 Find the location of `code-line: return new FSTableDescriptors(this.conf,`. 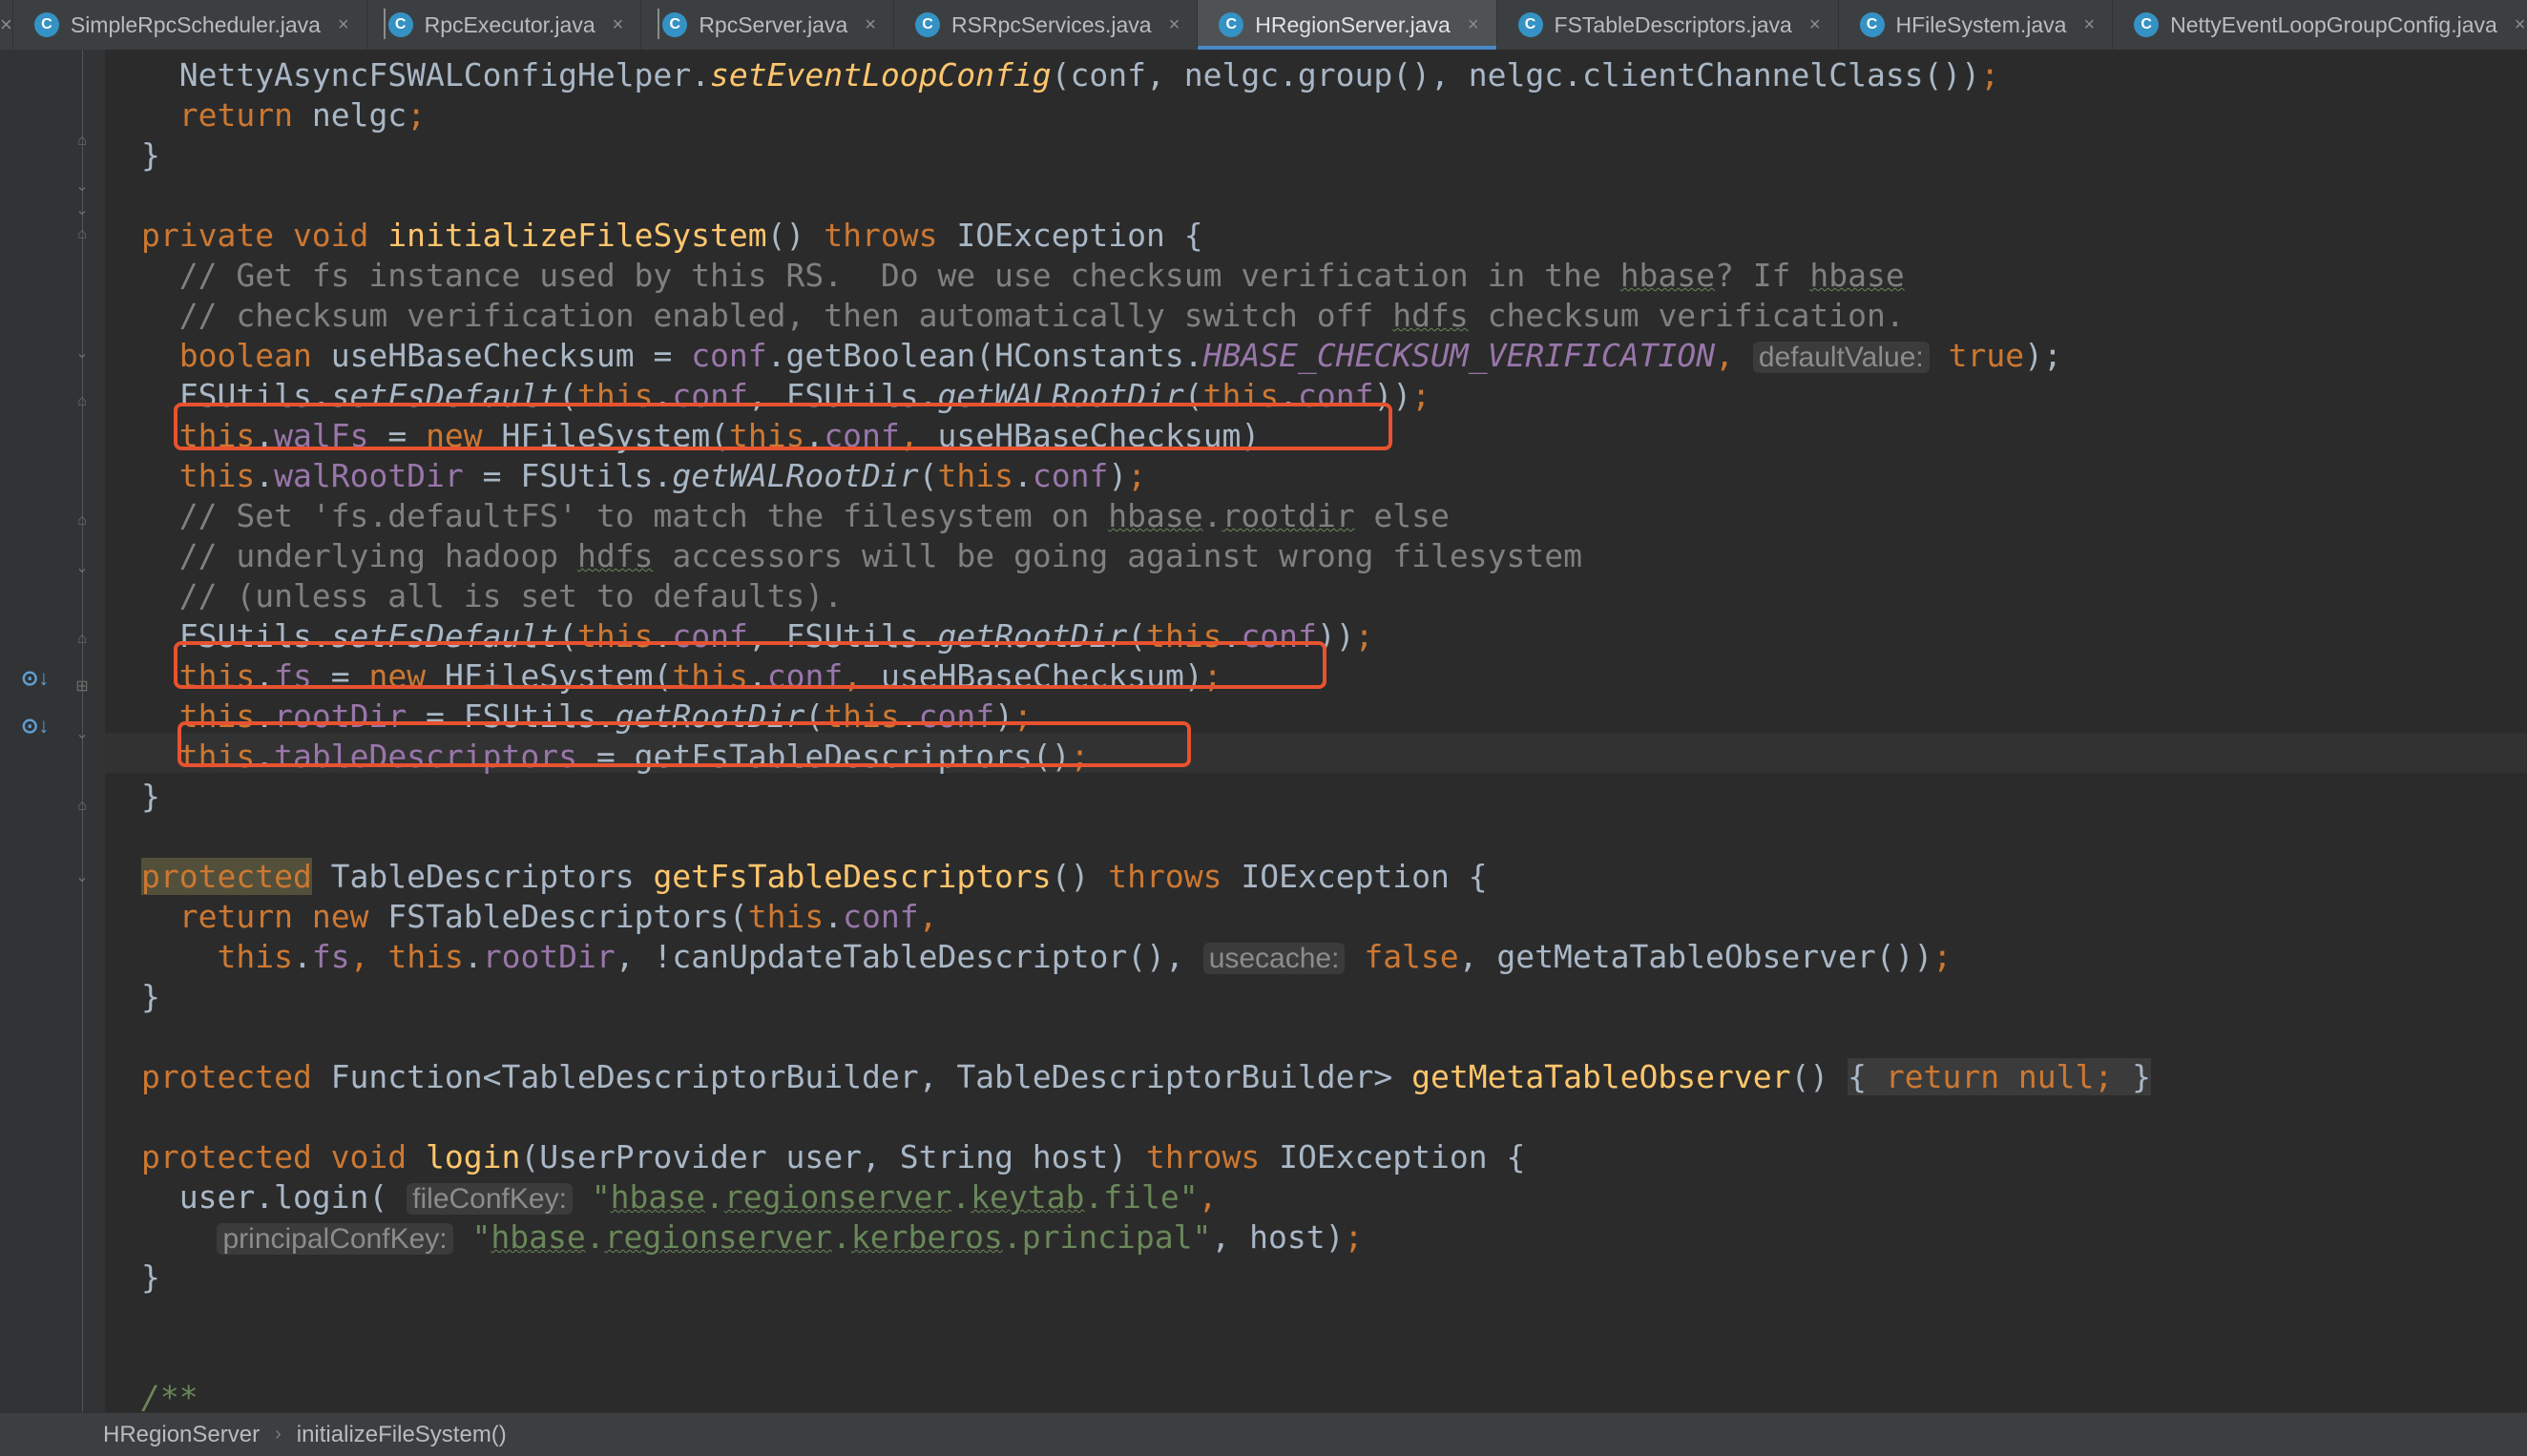

code-line: return new FSTableDescriptors(this.conf, is located at coordinates (558, 916).